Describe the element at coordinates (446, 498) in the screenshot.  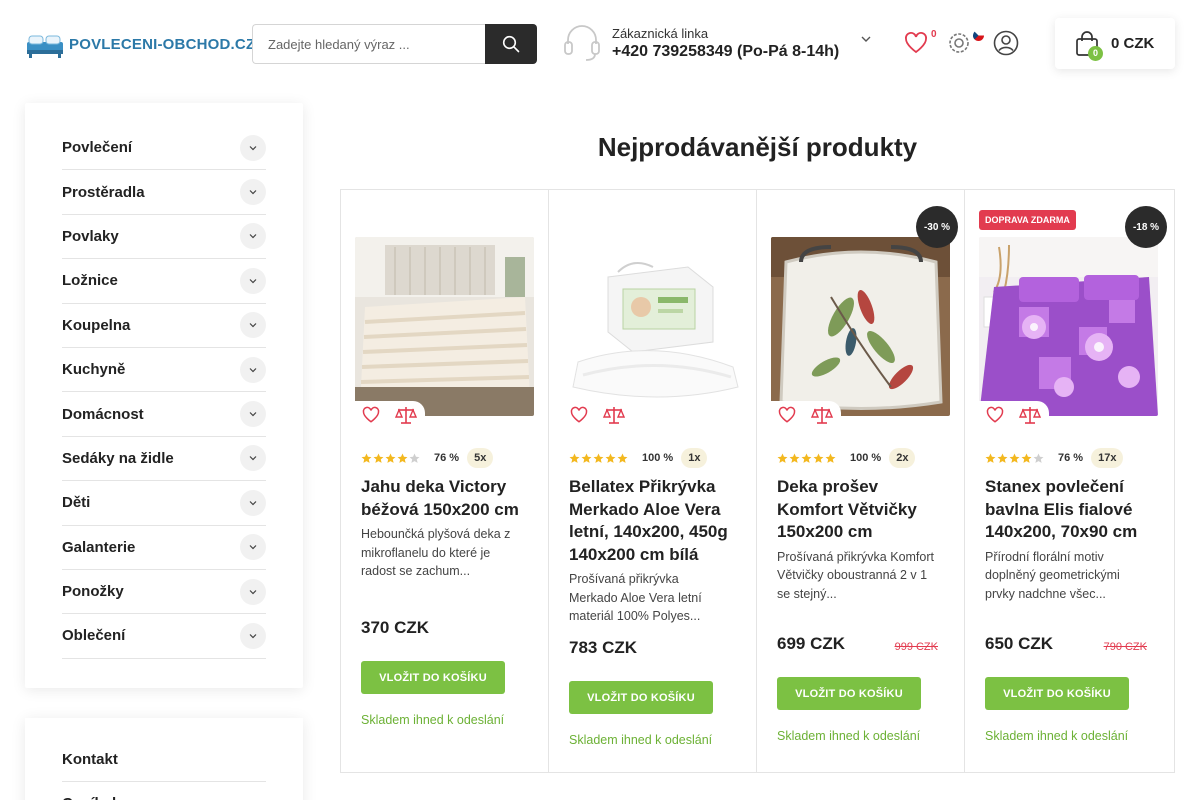
I see `product-name-link: Jahu deka Victory béžová 150x200 cm` at that location.